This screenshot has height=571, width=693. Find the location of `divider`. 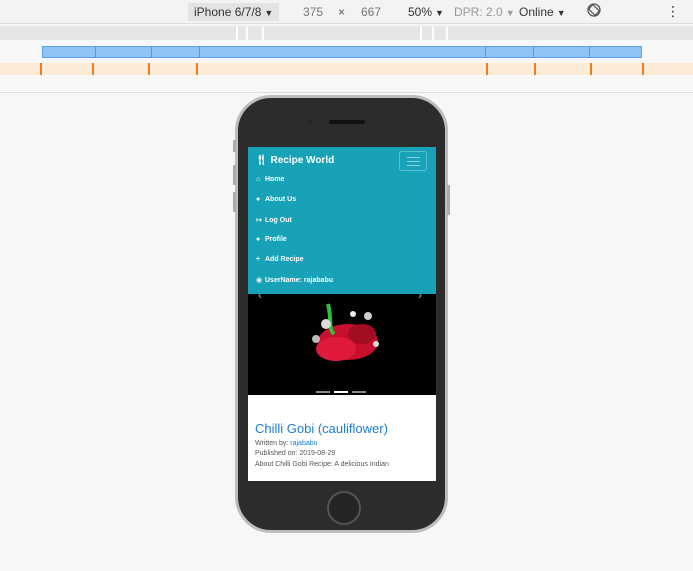

divider is located at coordinates (346, 92).